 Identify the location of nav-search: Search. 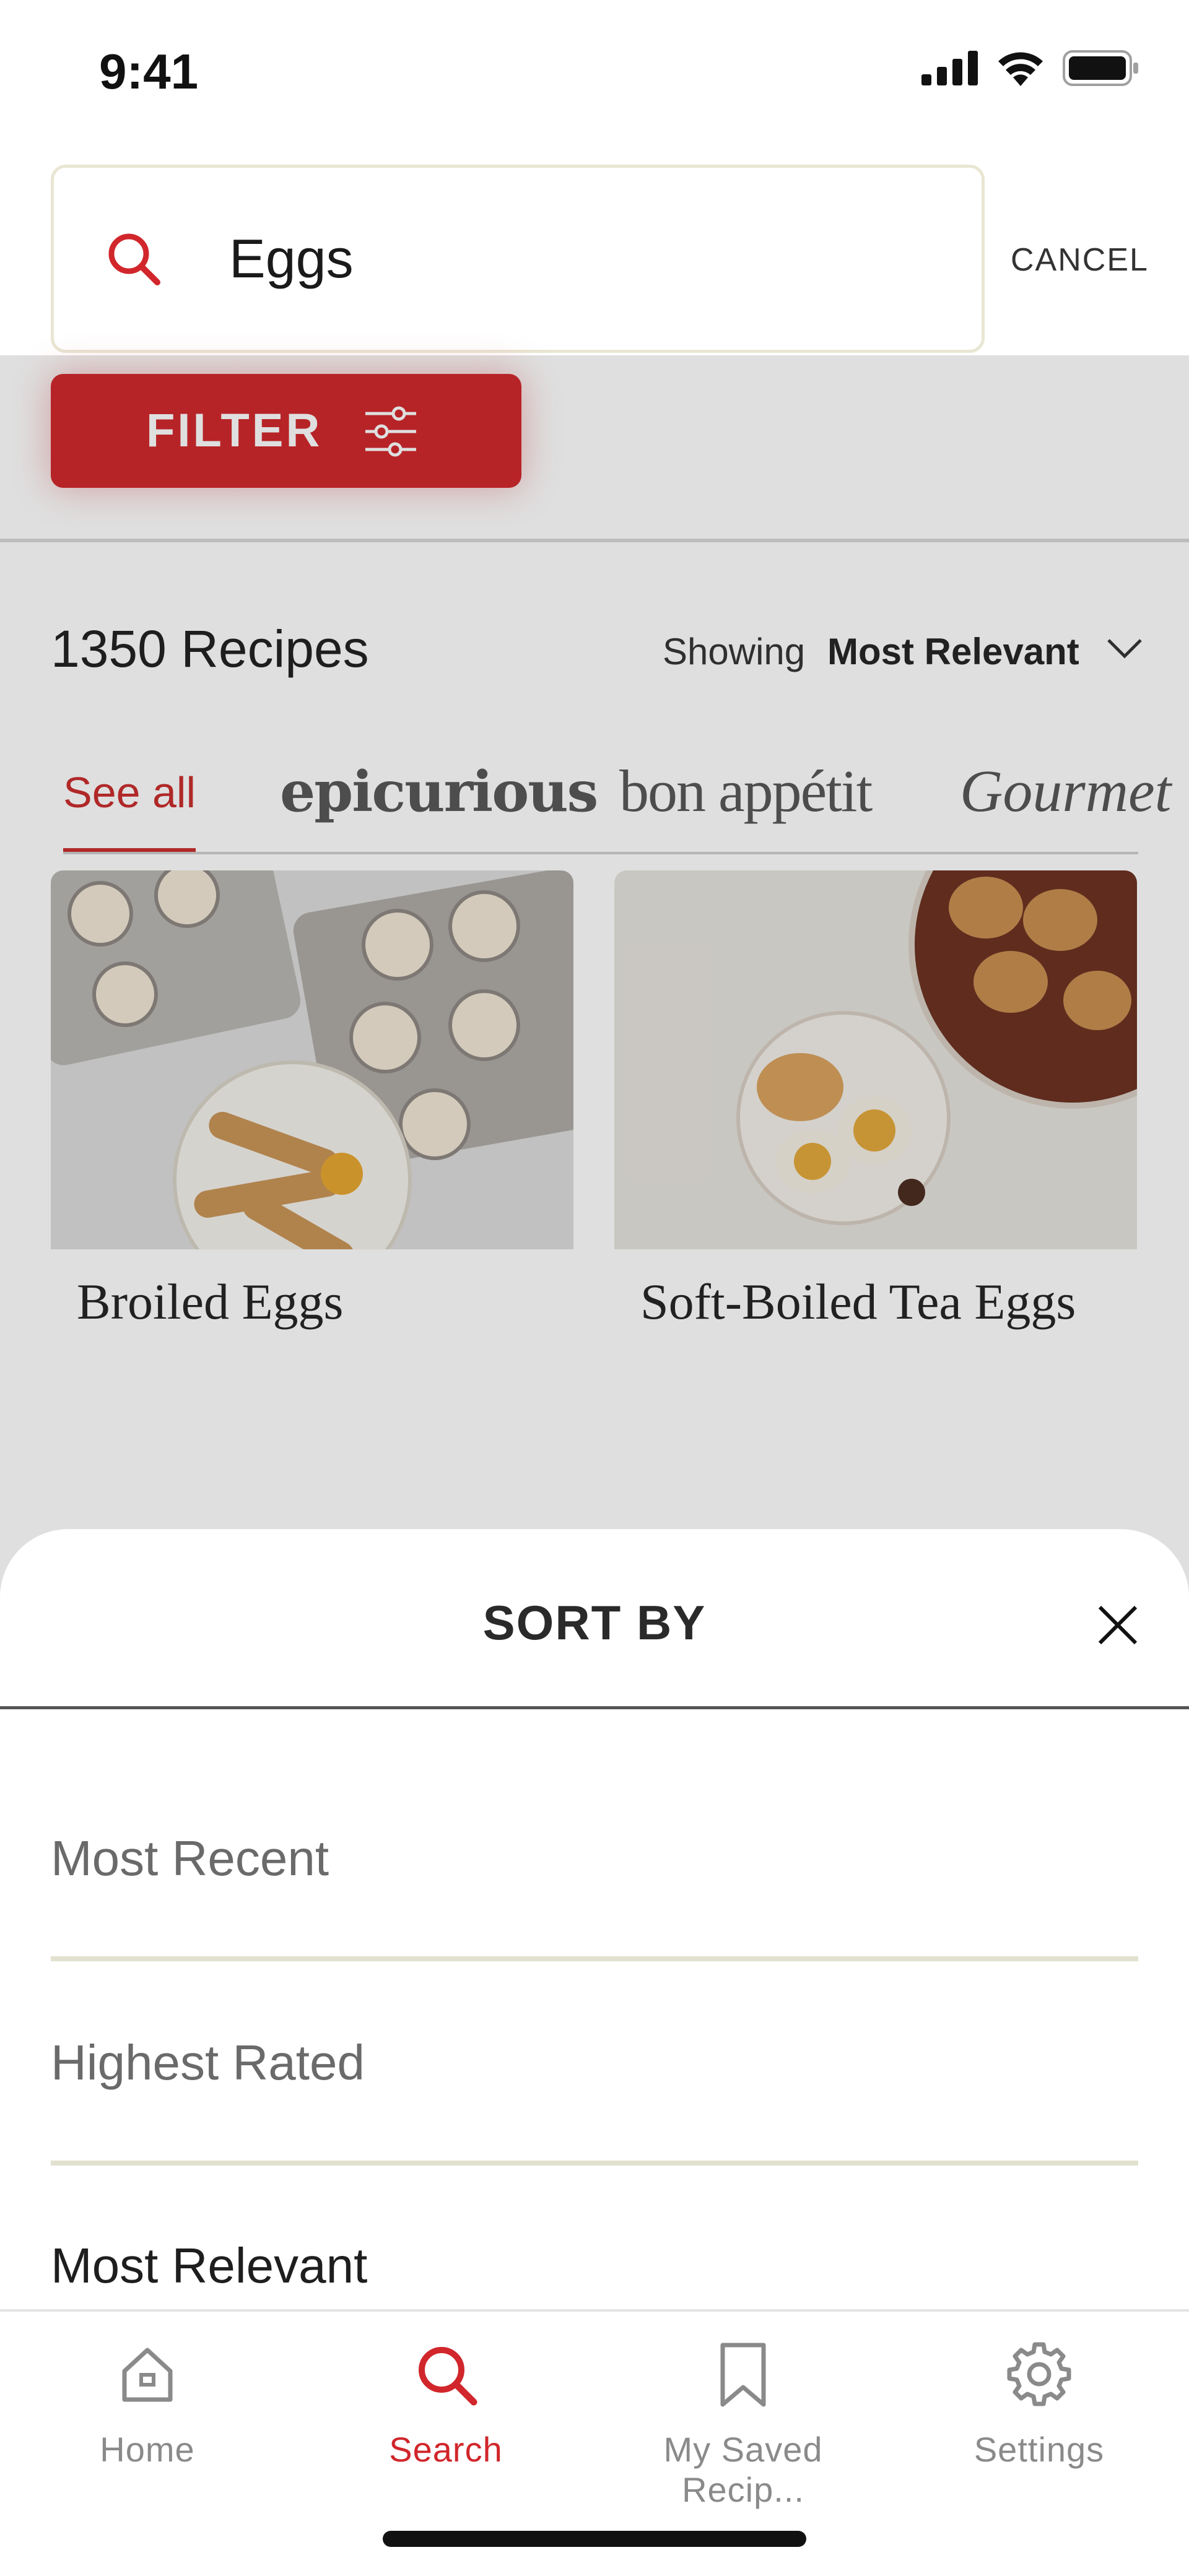
(446, 2405).